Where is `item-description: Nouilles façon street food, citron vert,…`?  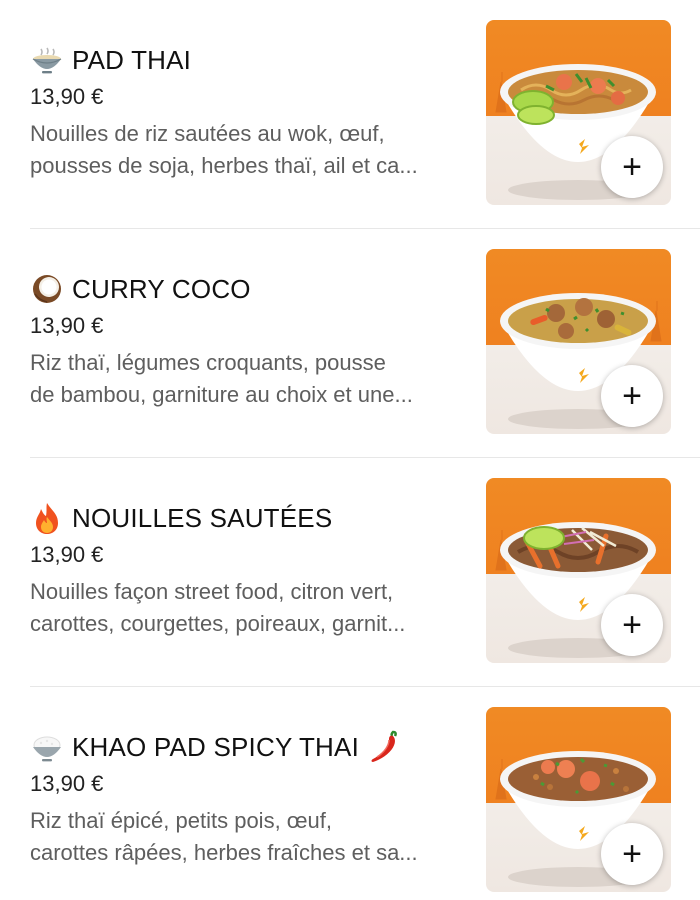
item-description: Nouilles façon street food, citron vert,… is located at coordinates (218, 607).